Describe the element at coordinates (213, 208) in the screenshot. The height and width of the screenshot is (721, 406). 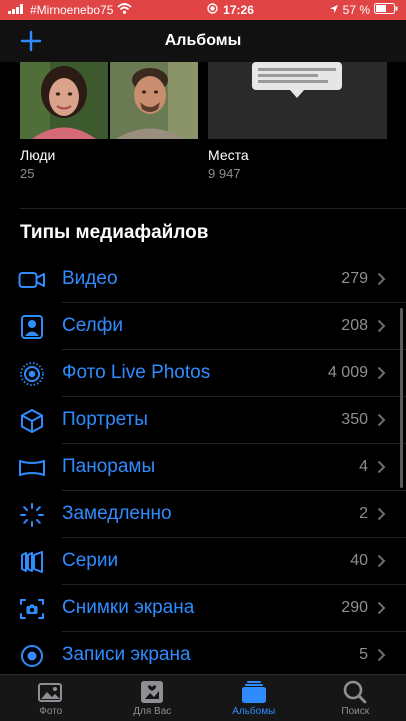
I see `section-divider` at that location.